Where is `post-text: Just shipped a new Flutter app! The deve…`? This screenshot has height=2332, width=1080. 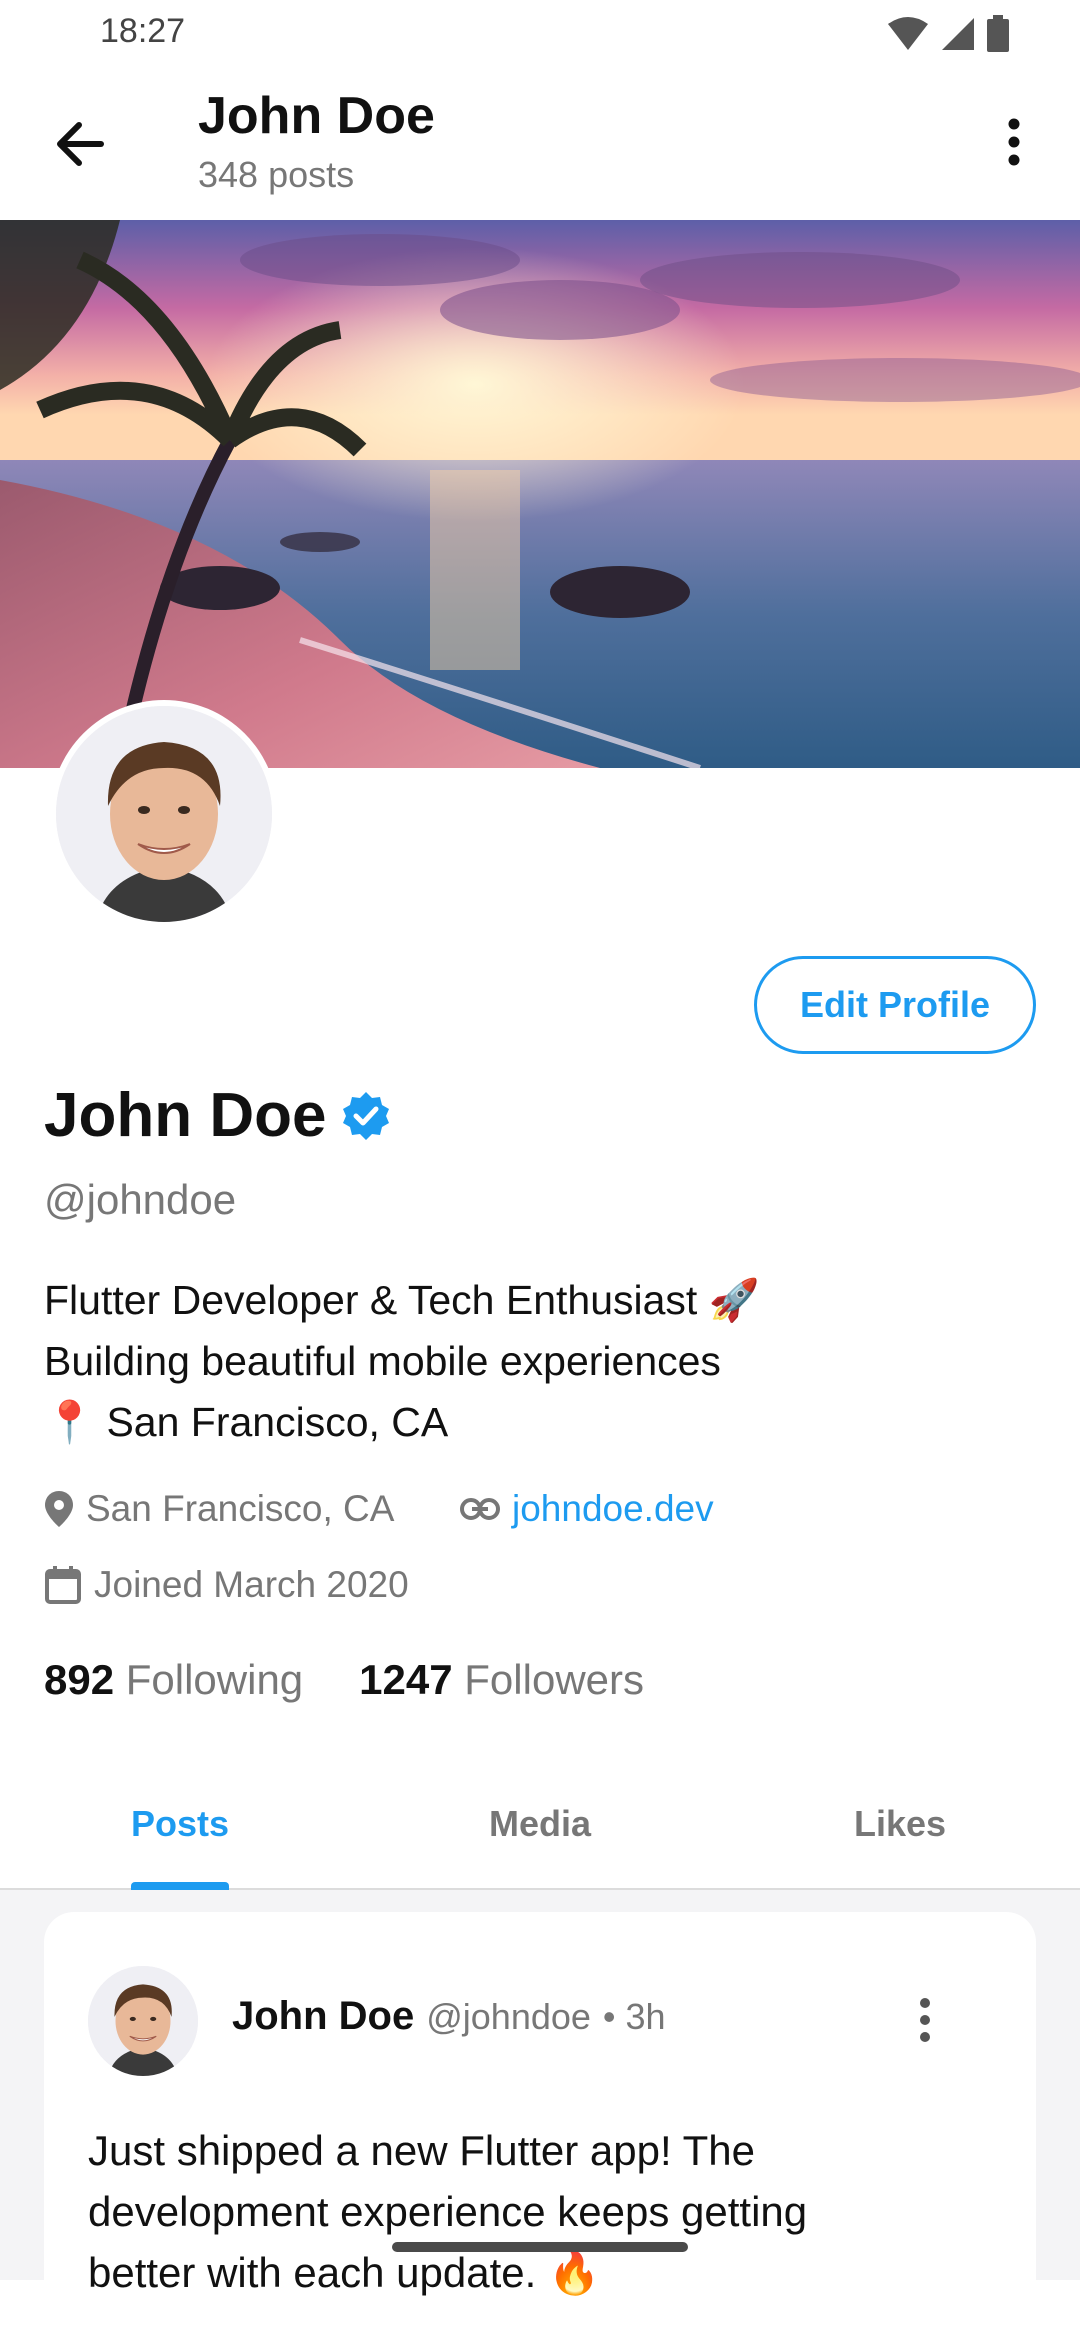 post-text: Just shipped a new Flutter app! The deve… is located at coordinates (538, 2211).